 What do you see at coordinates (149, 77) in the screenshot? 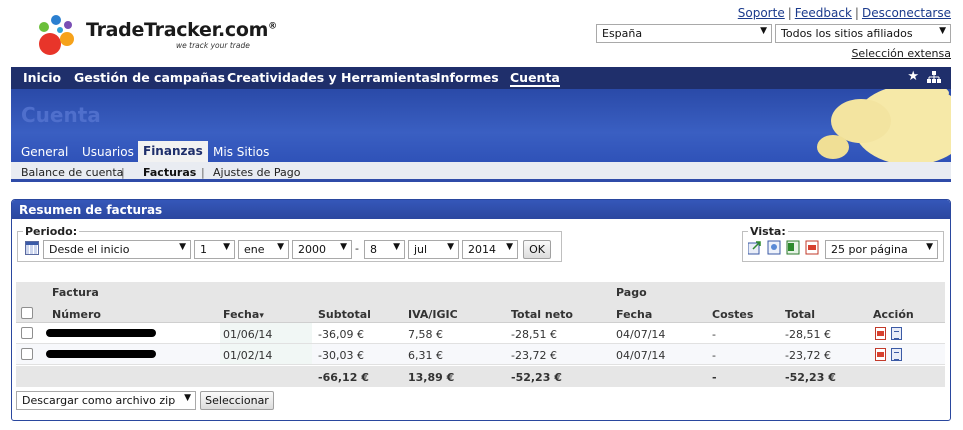
I see `nav-item-campaigns: Gestión de campañas` at bounding box center [149, 77].